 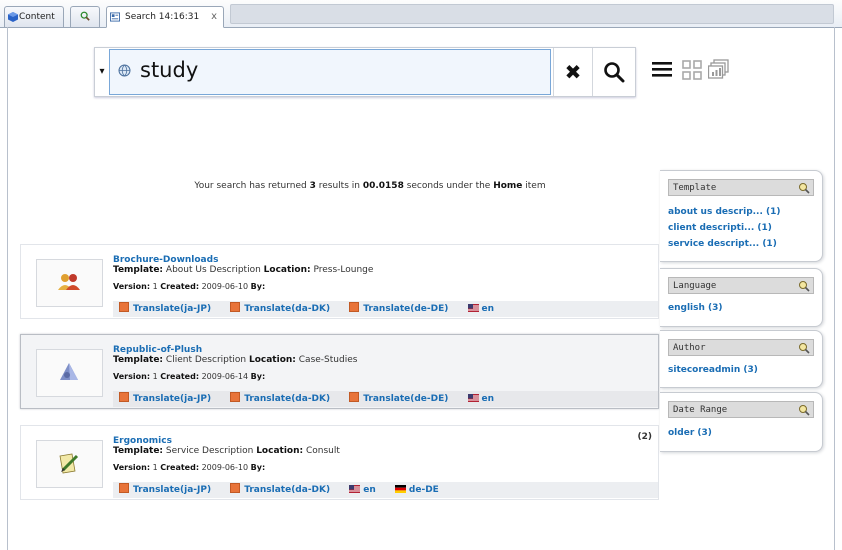 I want to click on search-button, so click(x=613, y=72).